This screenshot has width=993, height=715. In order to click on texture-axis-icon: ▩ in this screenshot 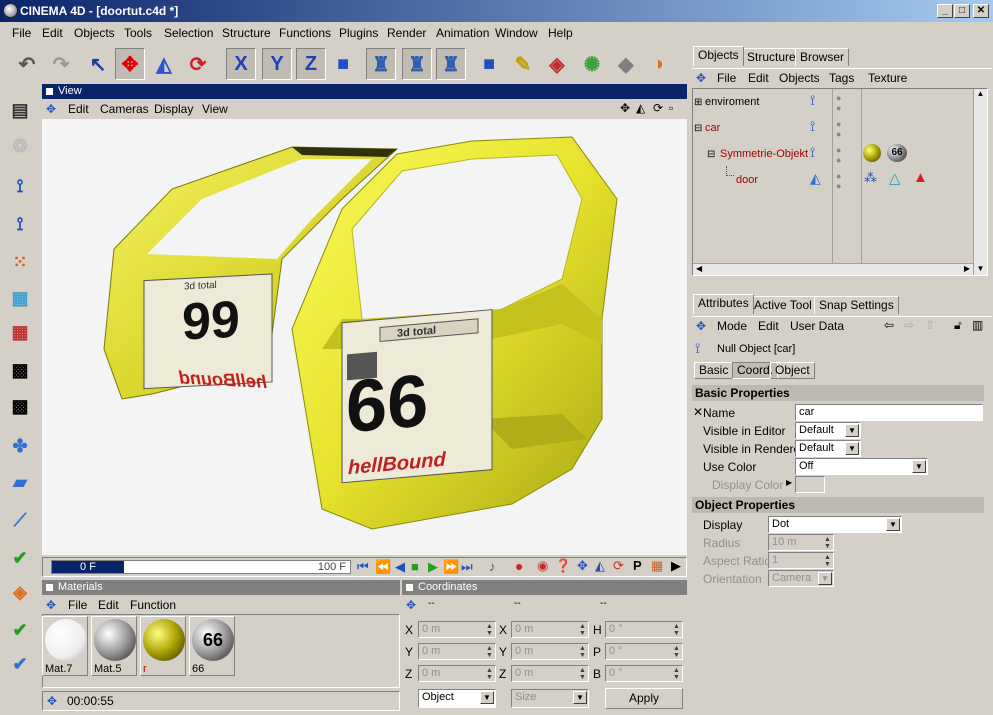, I will do `click(20, 406)`.